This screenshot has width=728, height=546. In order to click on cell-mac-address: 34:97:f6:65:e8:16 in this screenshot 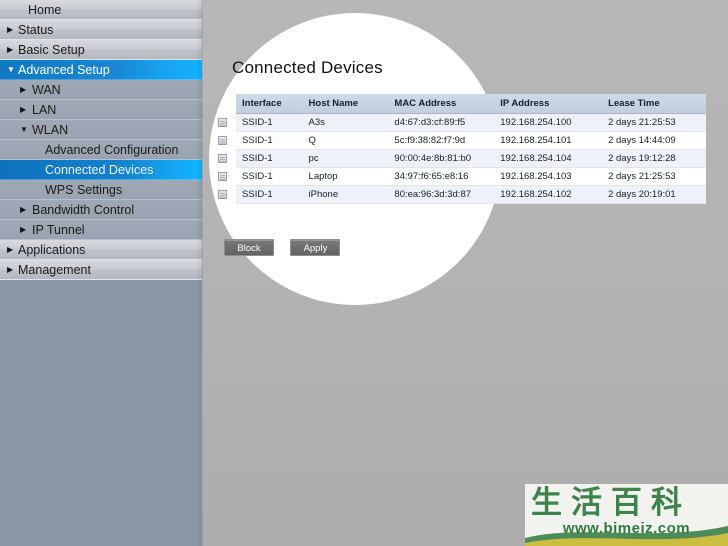, I will do `click(441, 176)`.